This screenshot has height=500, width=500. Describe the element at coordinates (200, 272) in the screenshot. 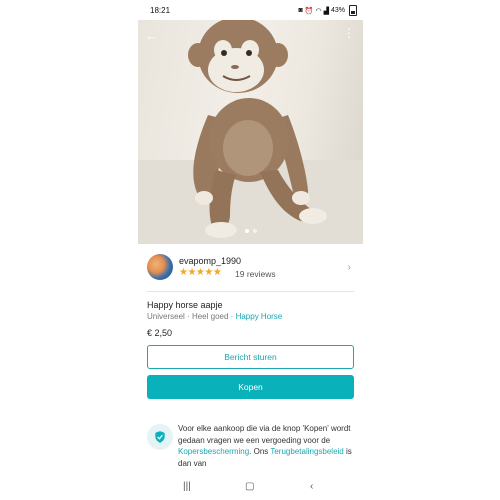

I see `rating-stars: ★★★★★` at that location.